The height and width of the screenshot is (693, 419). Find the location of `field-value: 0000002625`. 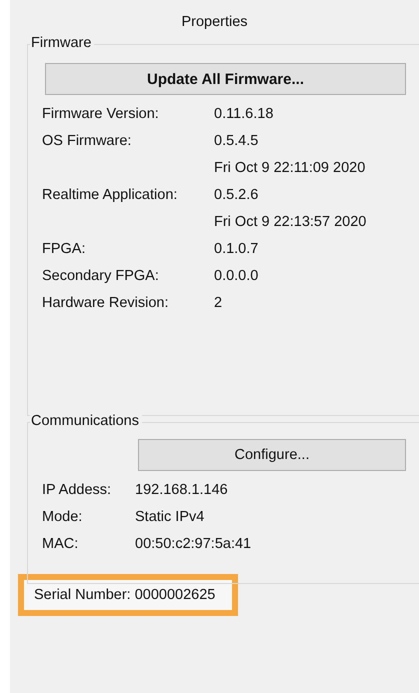

field-value: 0000002625 is located at coordinates (175, 595).